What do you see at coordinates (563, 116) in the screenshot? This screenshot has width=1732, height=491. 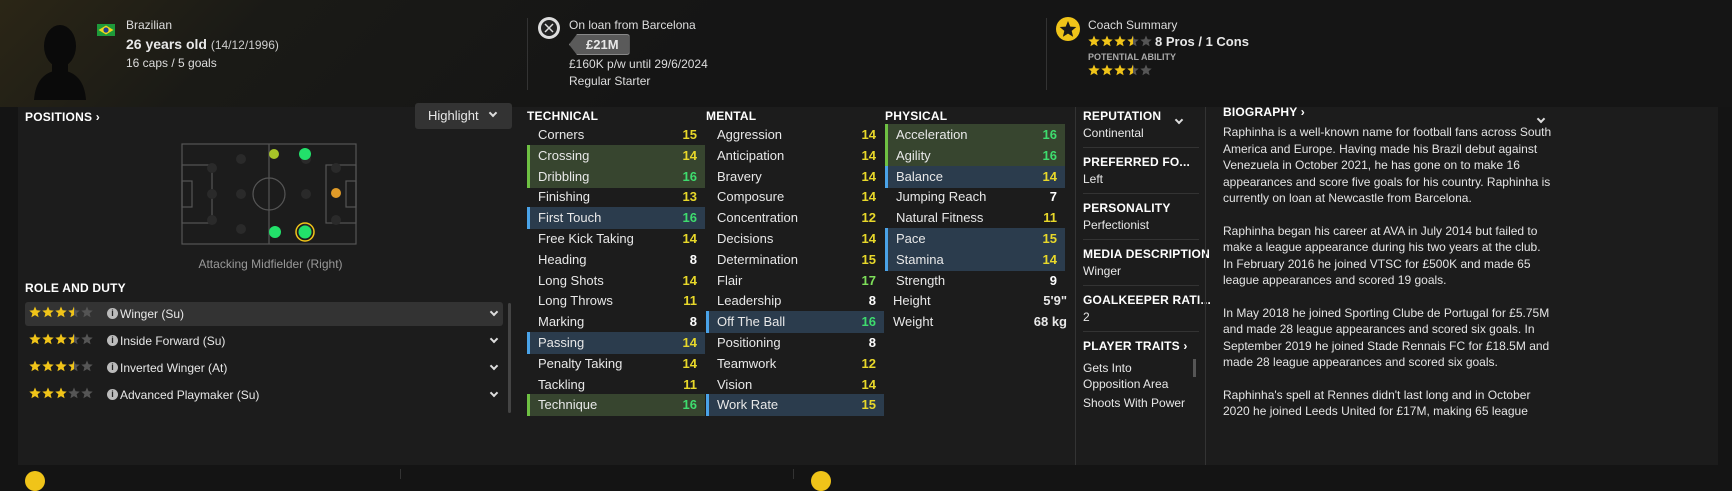 I see `technical-title: TECHNICAL` at bounding box center [563, 116].